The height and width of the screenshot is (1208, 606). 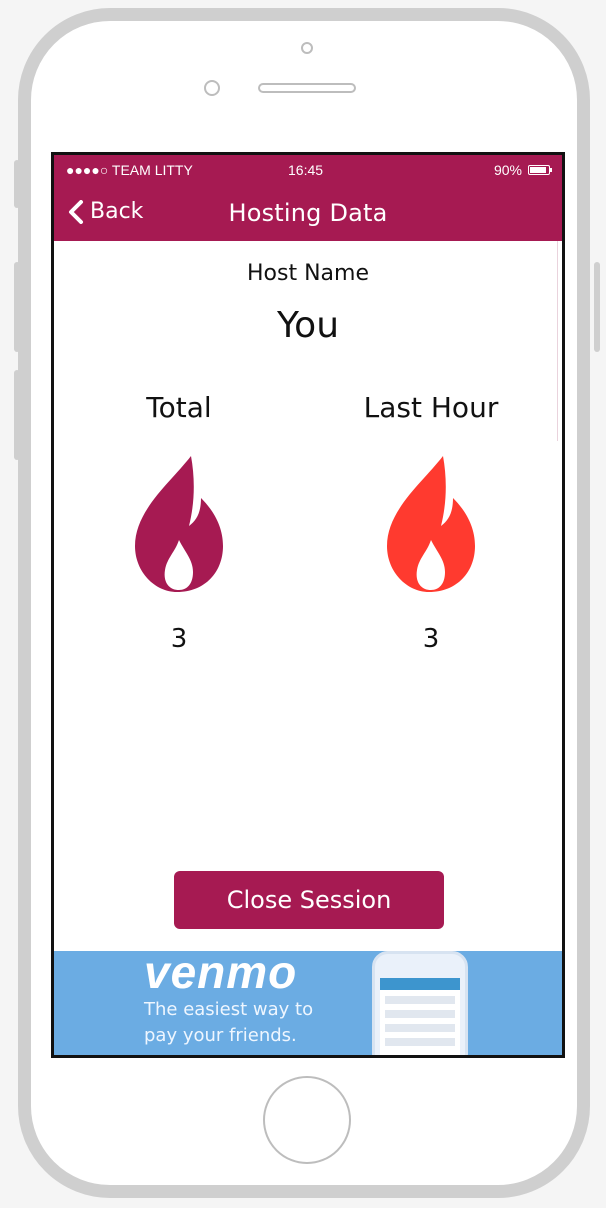 I want to click on ad-phone-header, so click(x=420, y=984).